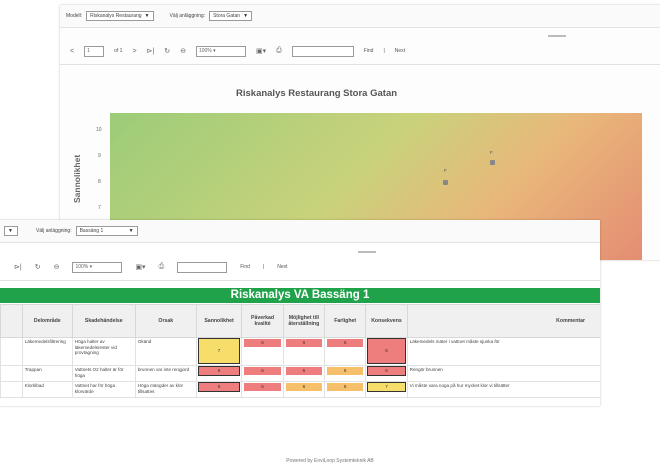  I want to click on column-header: Påverkad kvalité, so click(262, 321).